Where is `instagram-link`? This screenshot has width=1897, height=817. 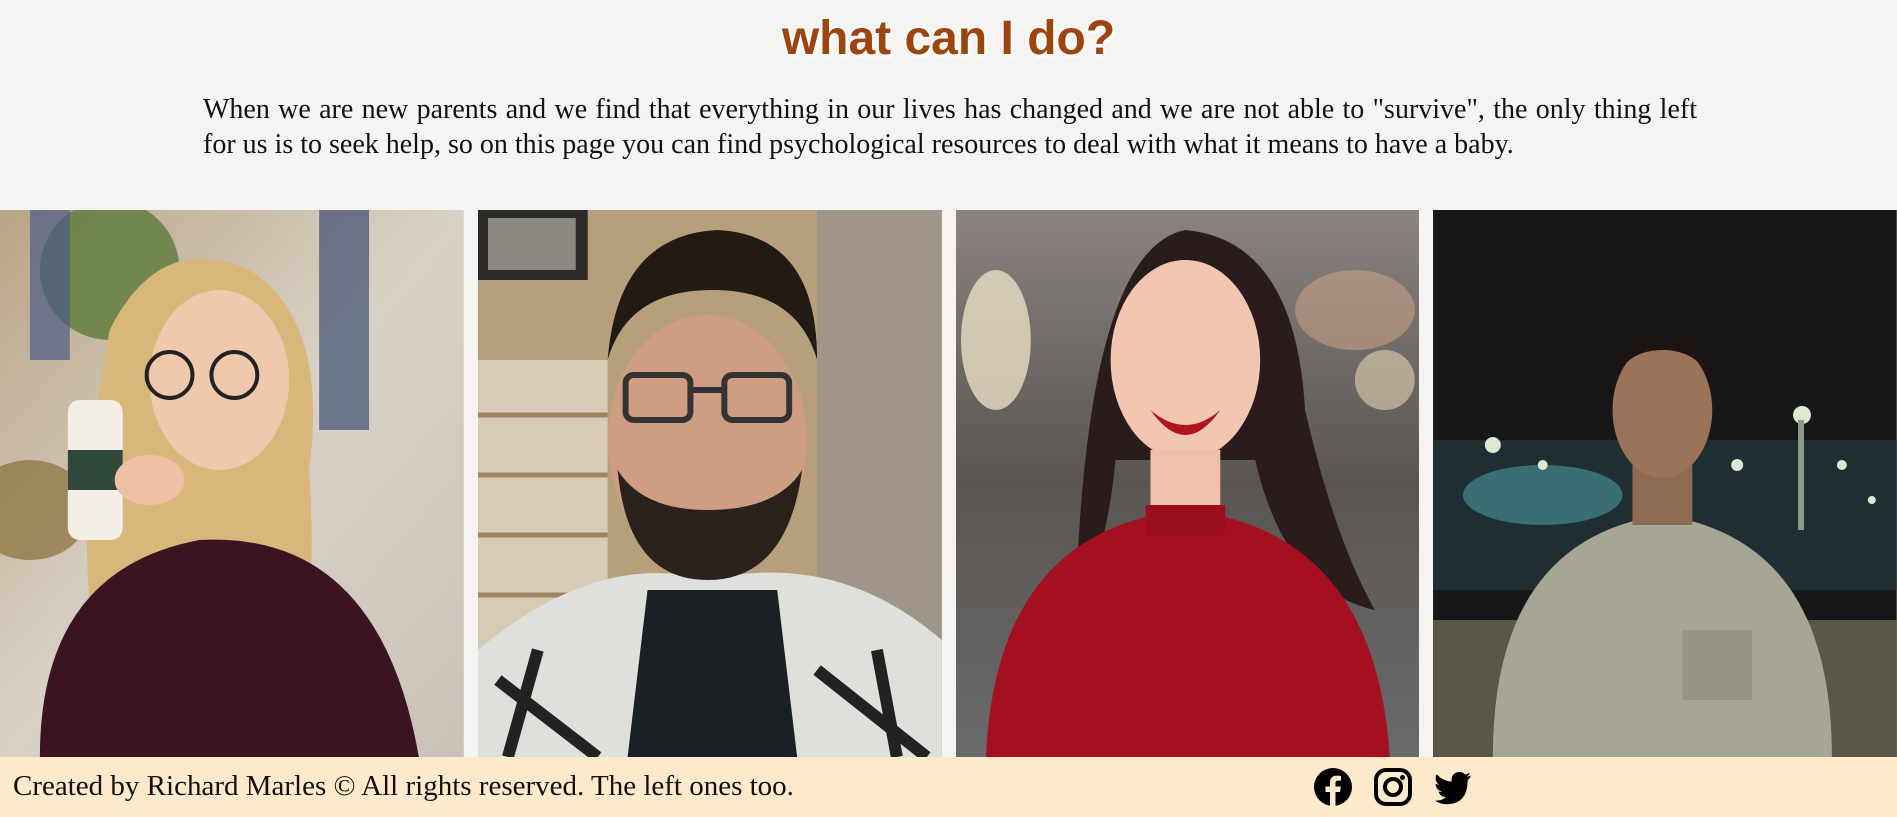 instagram-link is located at coordinates (1393, 787).